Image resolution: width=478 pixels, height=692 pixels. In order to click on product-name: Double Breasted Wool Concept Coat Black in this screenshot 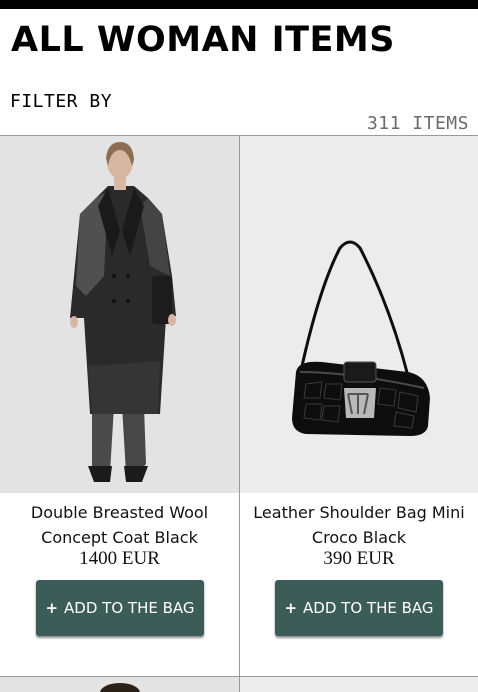, I will do `click(119, 525)`.